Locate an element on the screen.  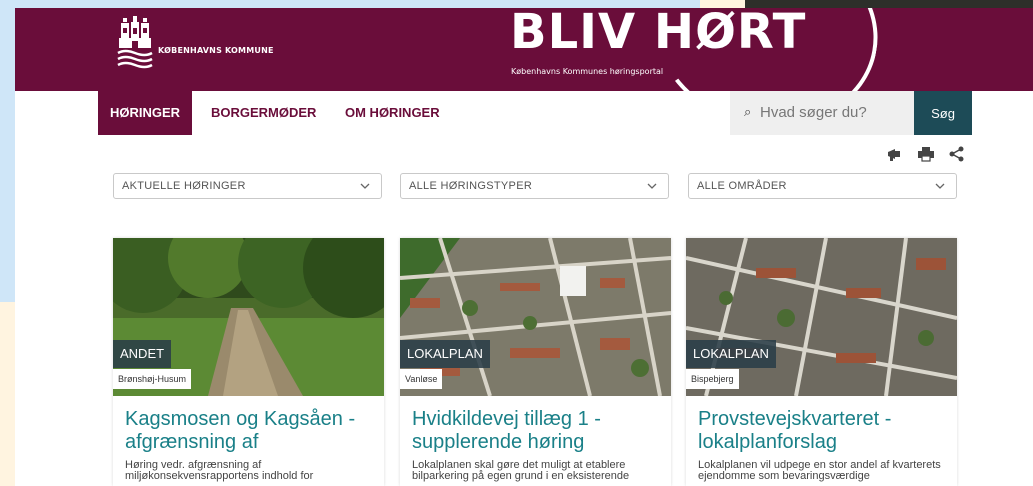
card-title: Provstevejskvarteret - lokalplanforslag is located at coordinates (823, 431).